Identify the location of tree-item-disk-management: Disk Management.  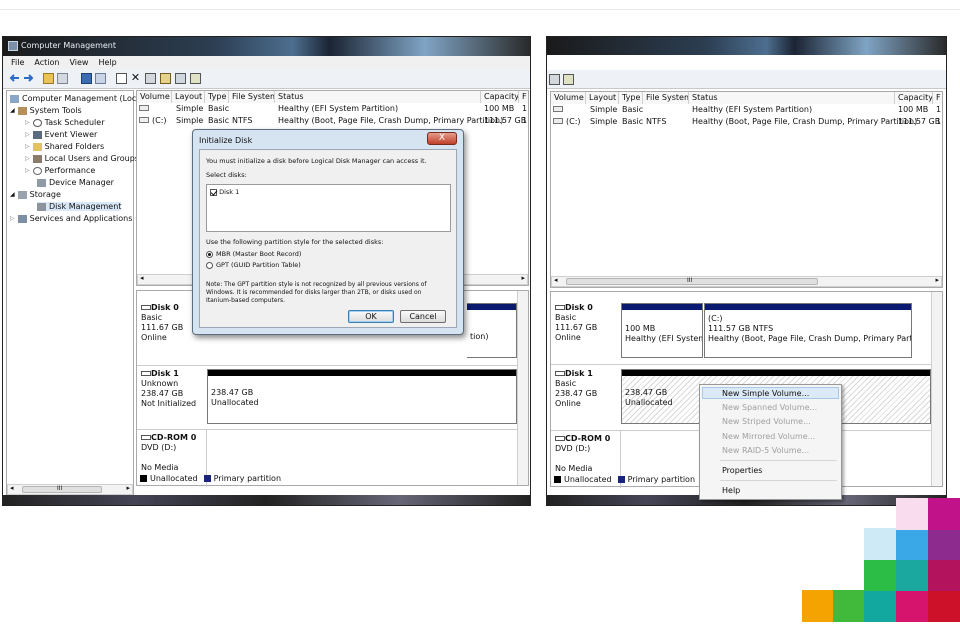
(79, 206).